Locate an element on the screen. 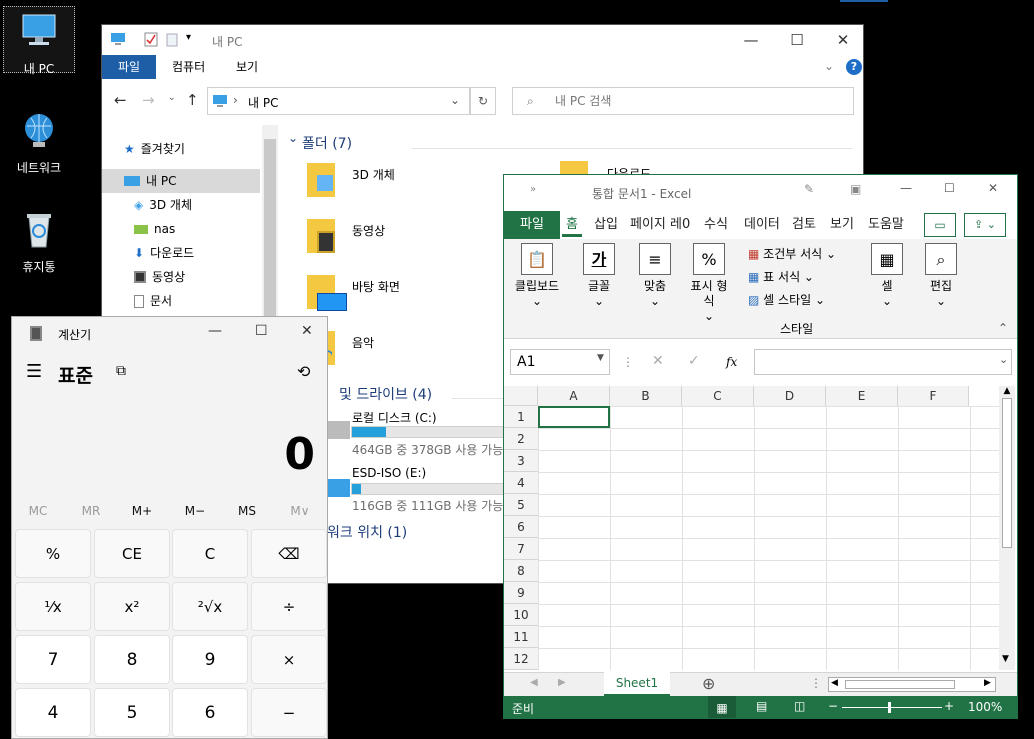  address-dropdown-icon: ⌄ is located at coordinates (455, 100).